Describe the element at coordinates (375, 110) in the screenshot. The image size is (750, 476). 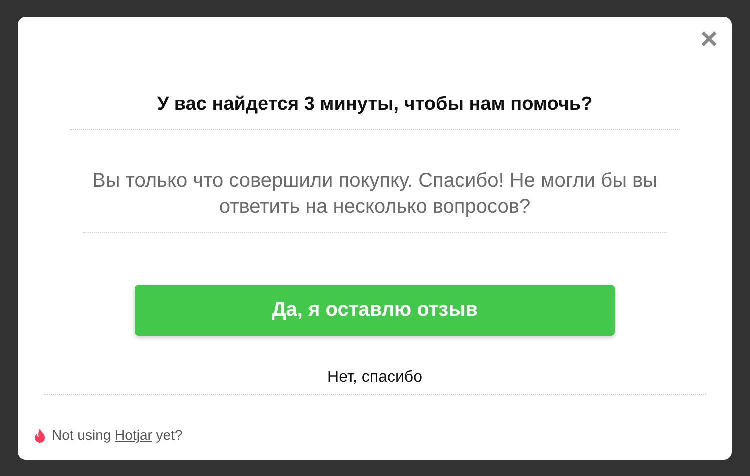
I see `survey-title: У вас найдется 3 минуты, чтобы нам помочь?` at that location.